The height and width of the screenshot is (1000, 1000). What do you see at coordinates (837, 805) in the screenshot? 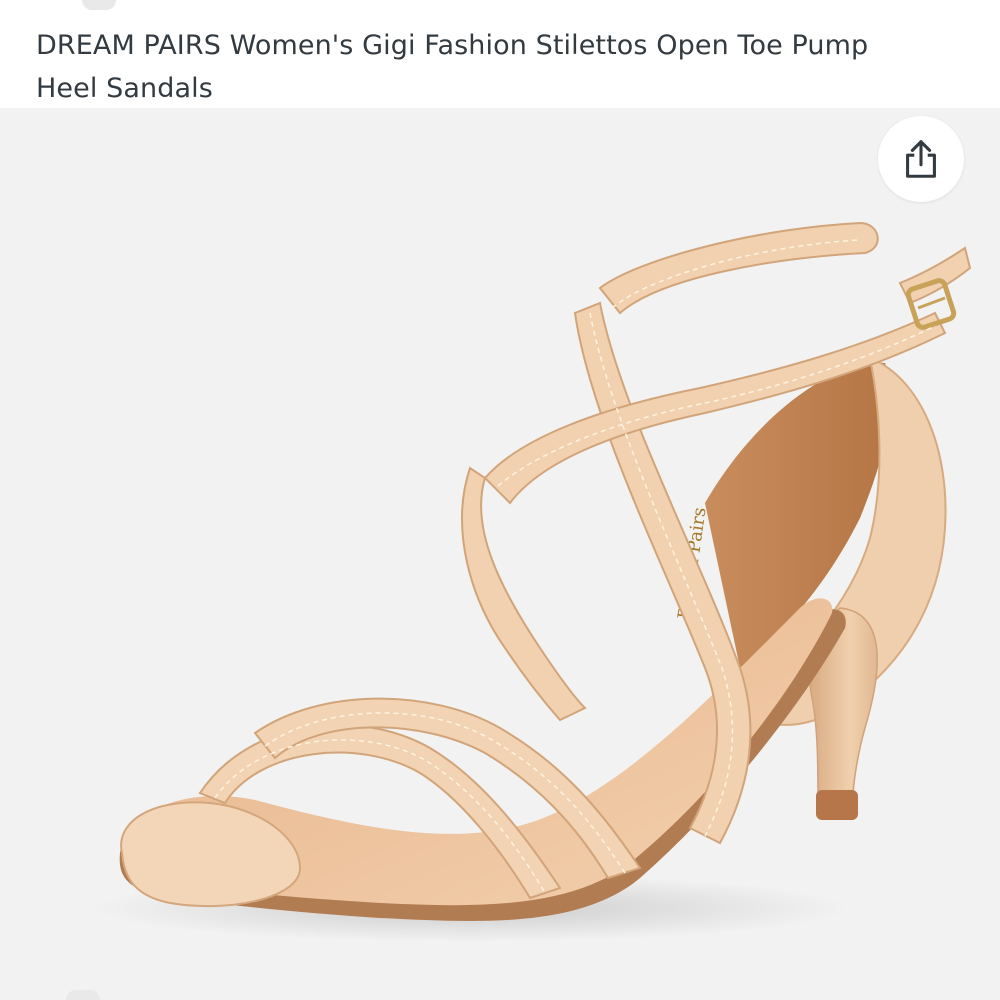
I see `heel-tip` at bounding box center [837, 805].